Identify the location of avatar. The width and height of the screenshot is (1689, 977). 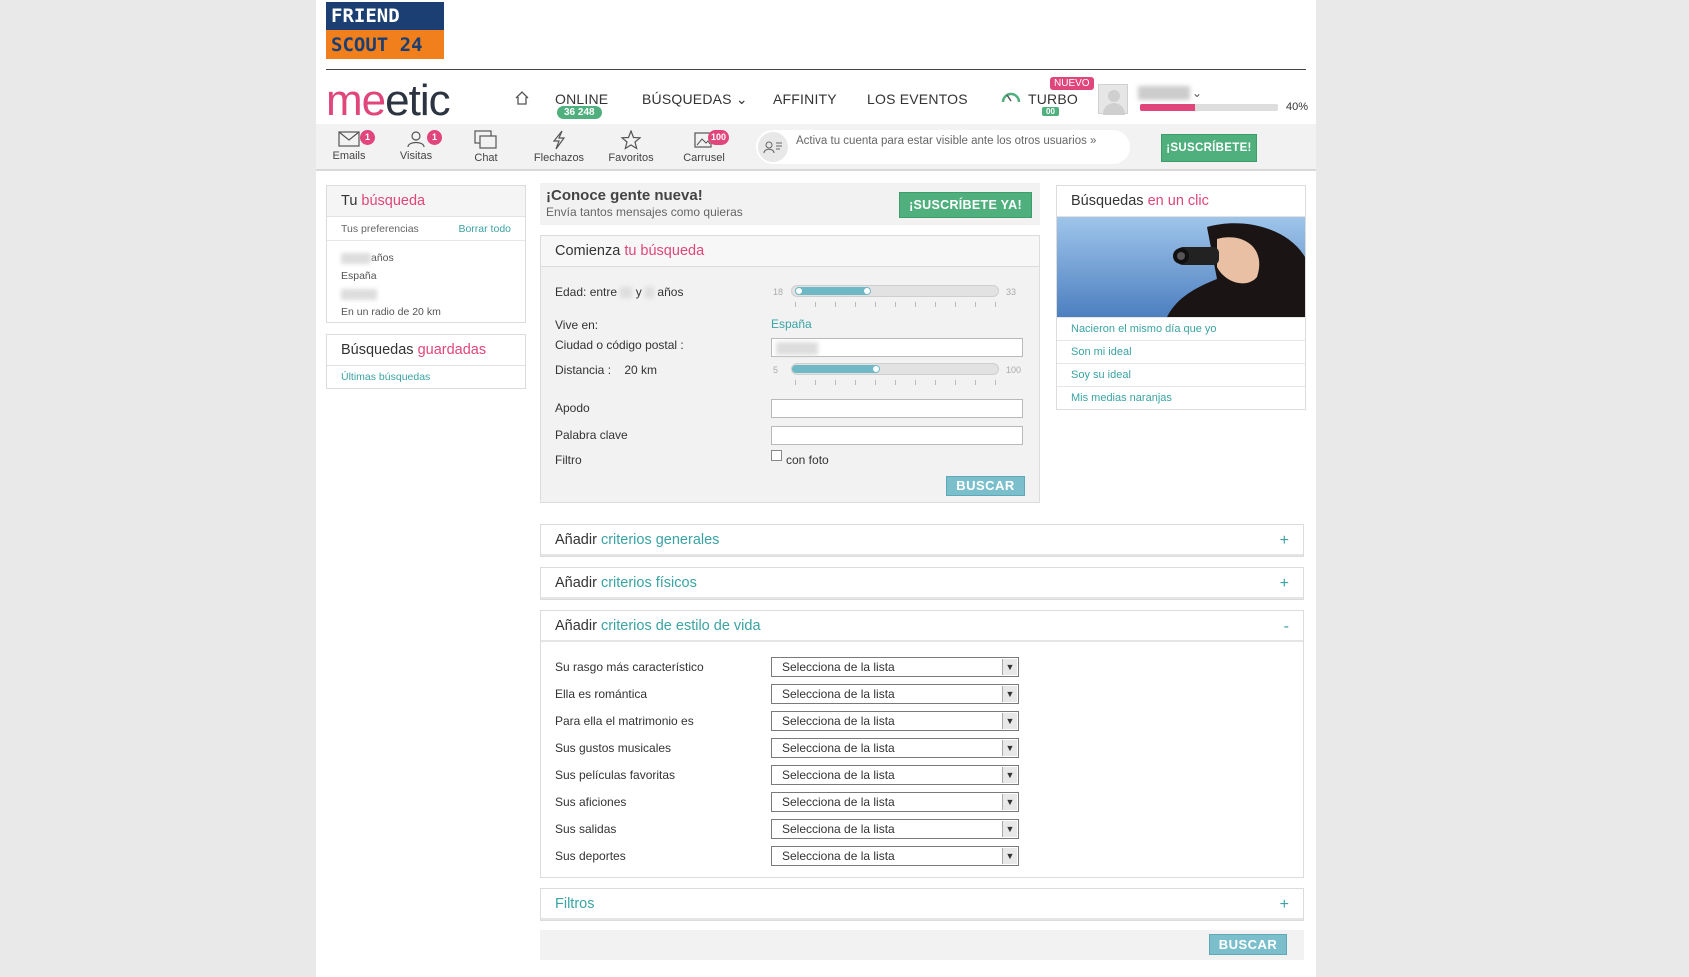
(1113, 99).